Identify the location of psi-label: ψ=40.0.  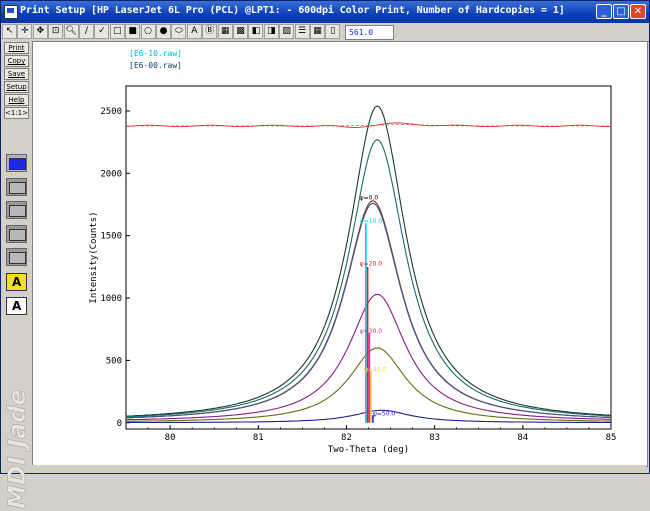
(375, 370).